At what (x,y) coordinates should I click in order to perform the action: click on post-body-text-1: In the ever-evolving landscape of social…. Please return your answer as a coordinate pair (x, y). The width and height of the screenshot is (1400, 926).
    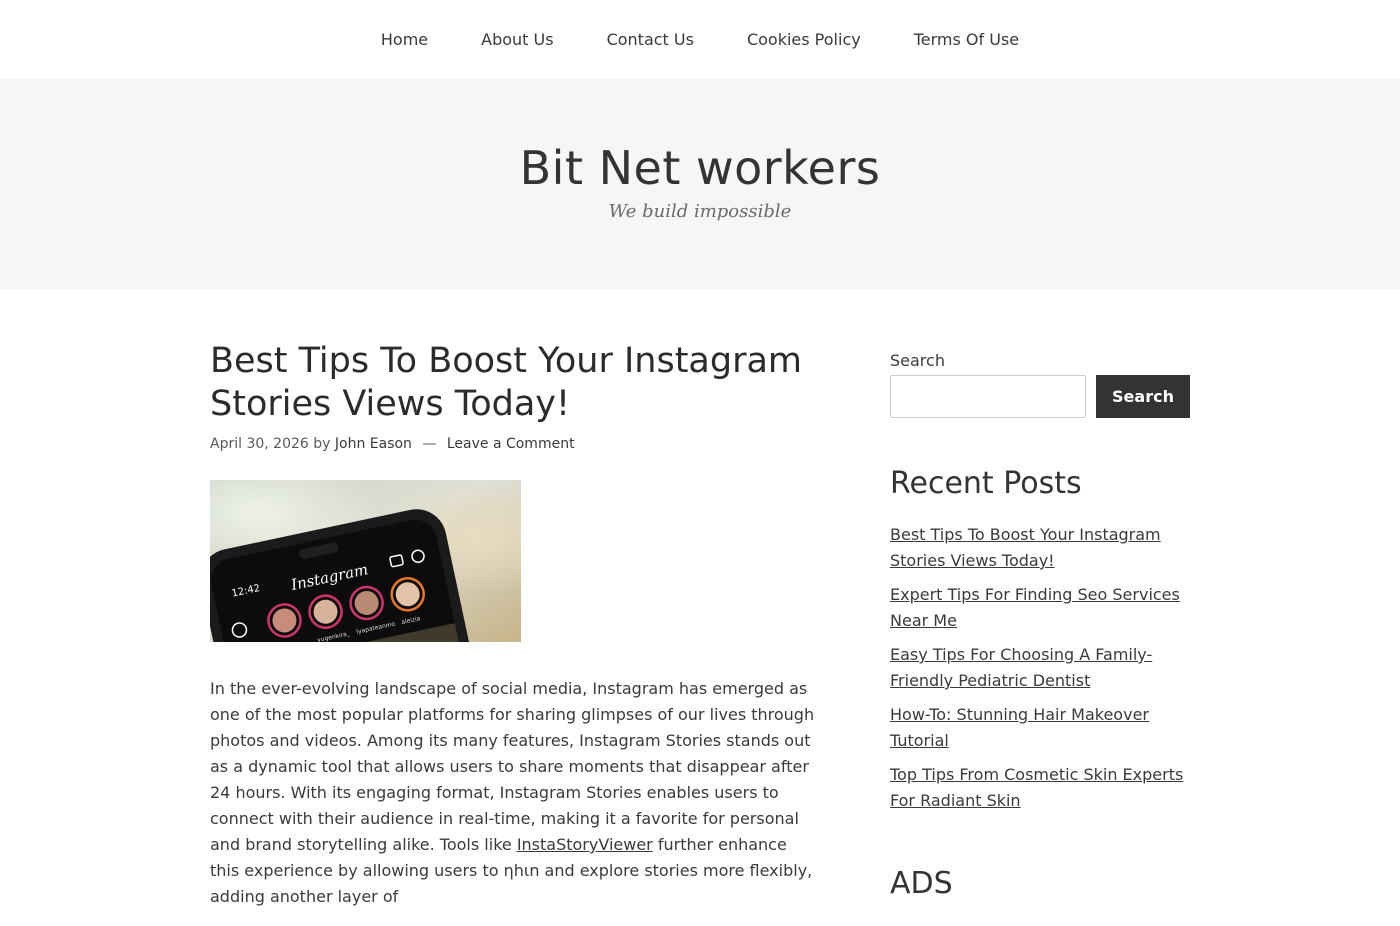
    Looking at the image, I should click on (512, 766).